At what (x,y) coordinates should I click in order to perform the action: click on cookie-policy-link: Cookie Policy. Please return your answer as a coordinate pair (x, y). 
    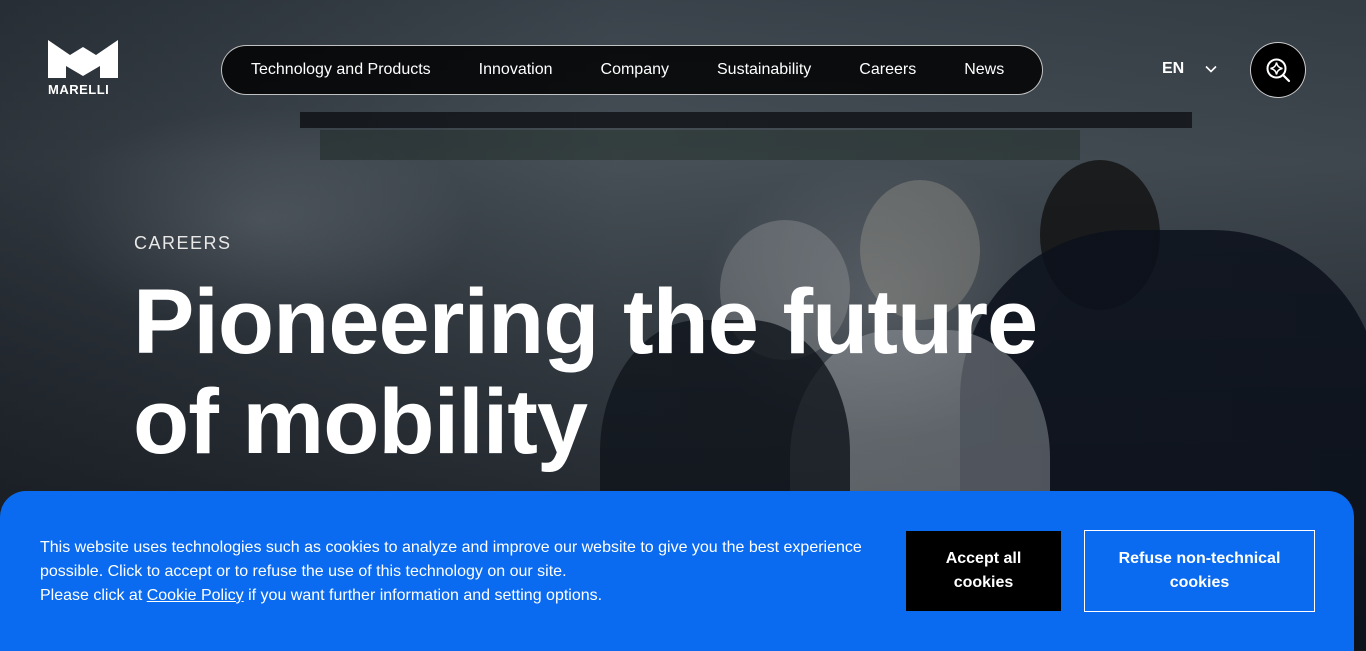
    Looking at the image, I should click on (195, 595).